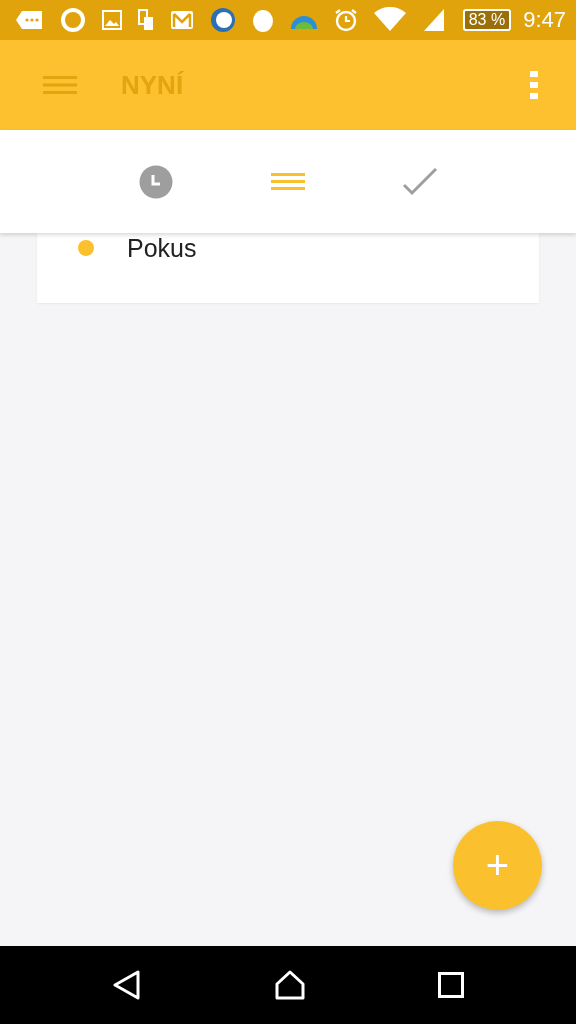  What do you see at coordinates (73, 20) in the screenshot?
I see `badge-icon` at bounding box center [73, 20].